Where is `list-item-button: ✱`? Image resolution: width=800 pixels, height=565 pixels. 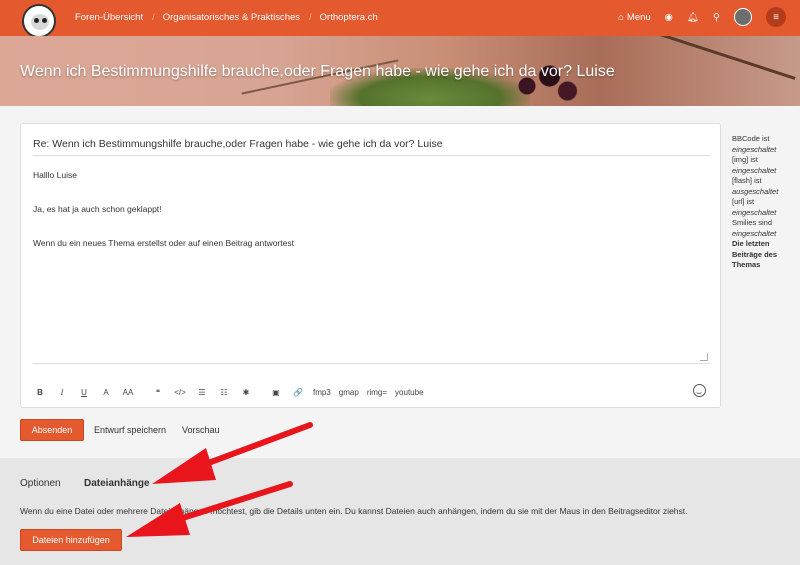
list-item-button: ✱ is located at coordinates (246, 392).